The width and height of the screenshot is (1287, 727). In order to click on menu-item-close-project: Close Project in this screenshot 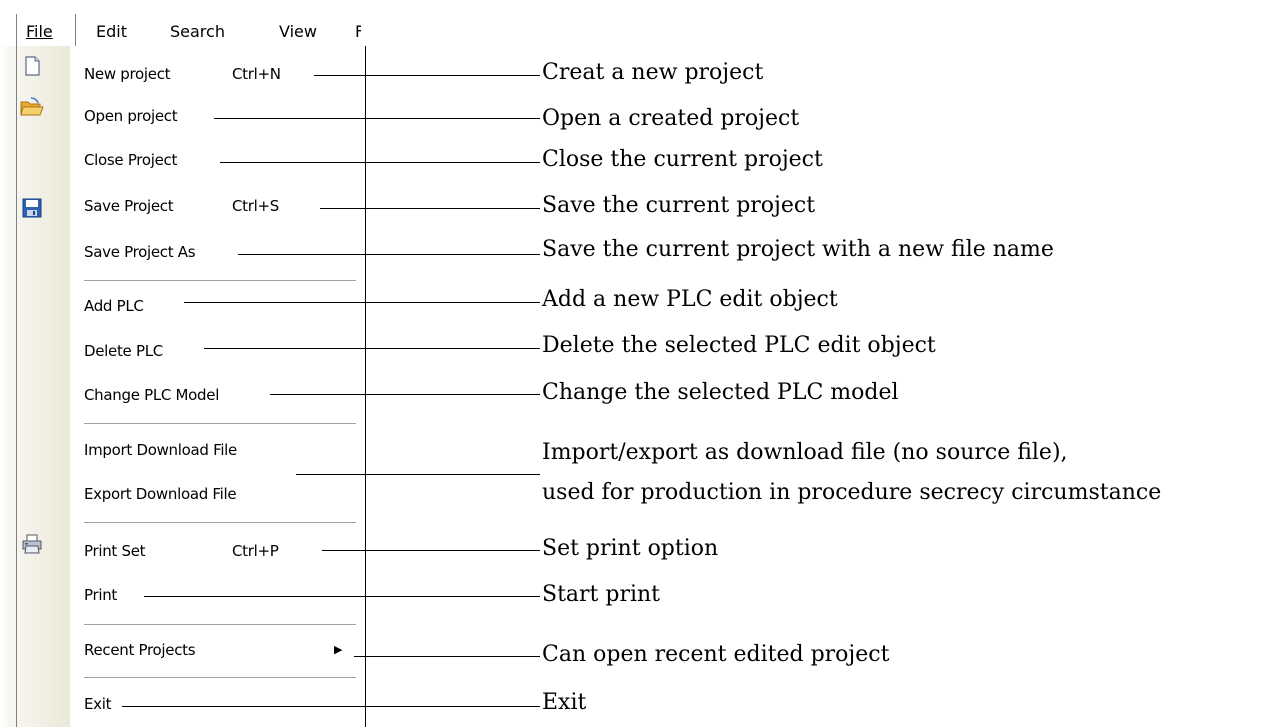, I will do `click(217, 161)`.